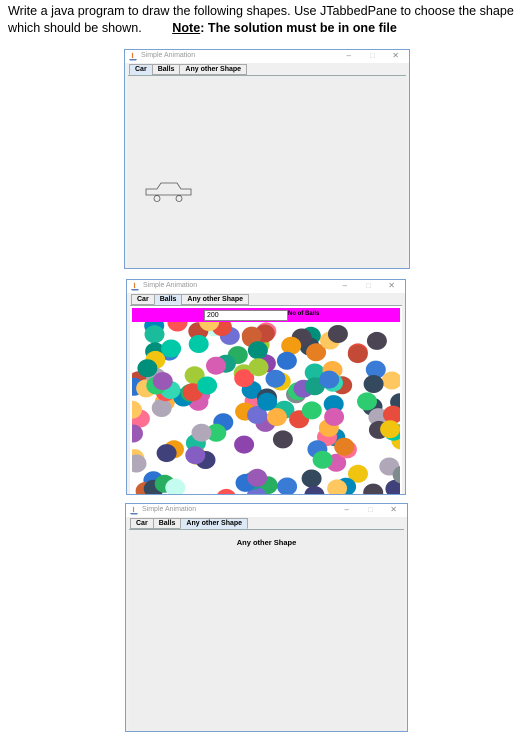 This screenshot has width=525, height=755. Describe the element at coordinates (266, 542) in the screenshot. I see `other-shape-label: Any other Shape` at that location.